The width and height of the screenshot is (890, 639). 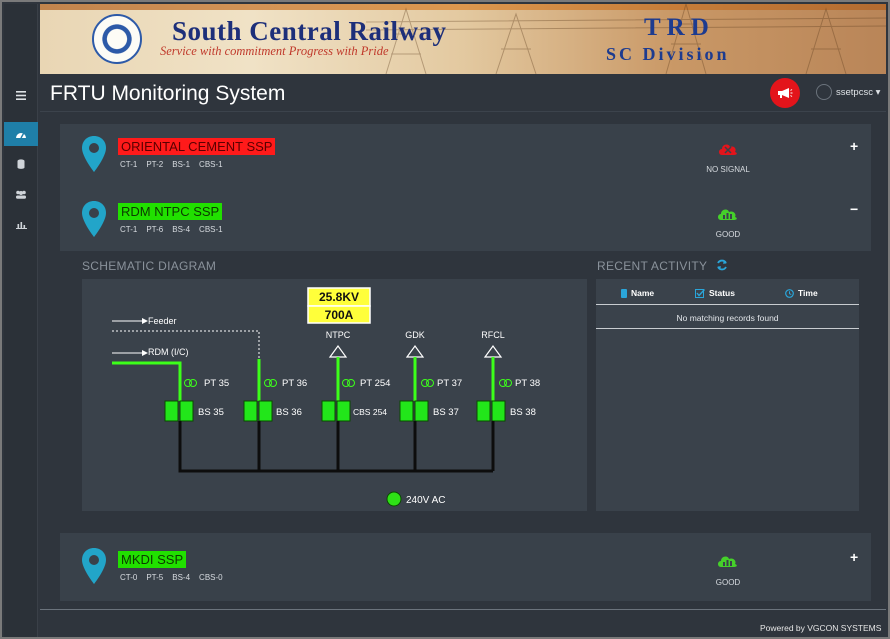 I want to click on bs-label: CBS 254, so click(x=370, y=412).